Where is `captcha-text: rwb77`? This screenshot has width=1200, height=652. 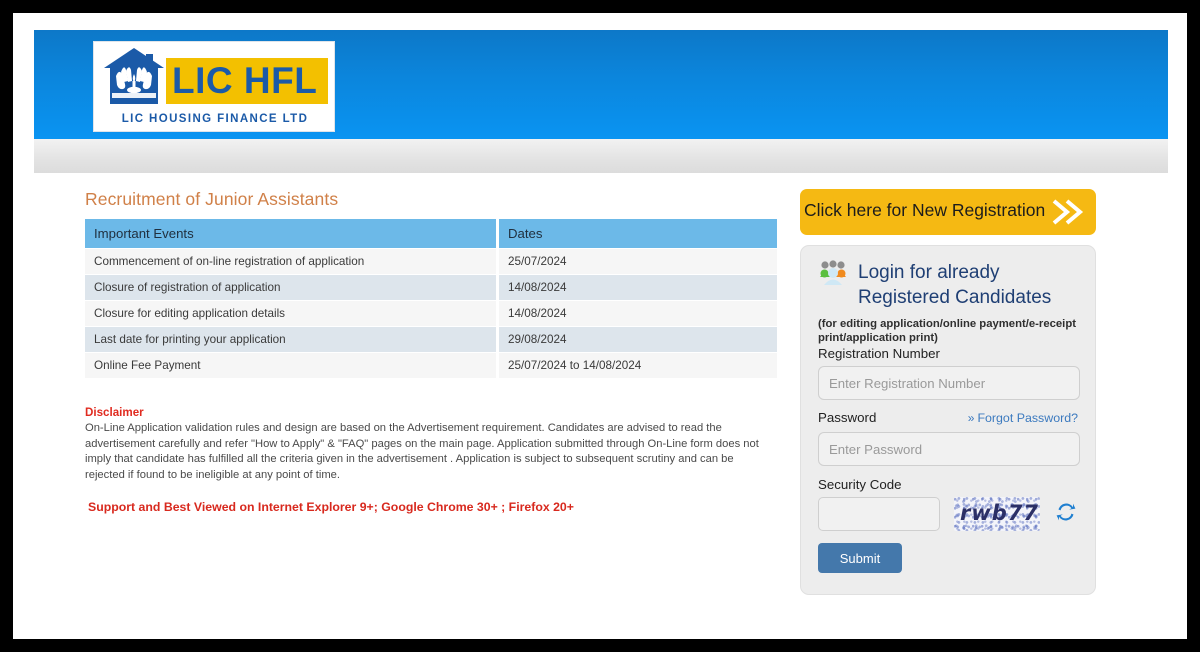
captcha-text: rwb77 is located at coordinates (1000, 513).